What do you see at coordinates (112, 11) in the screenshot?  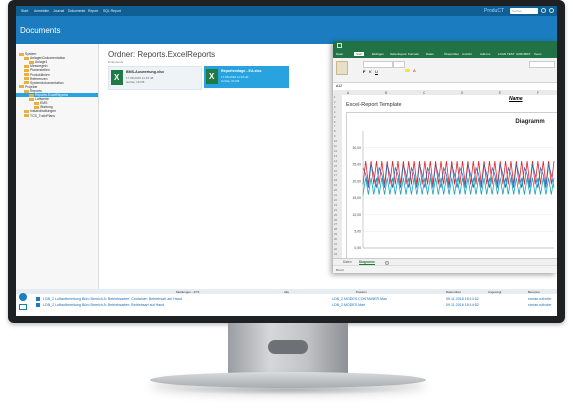 I see `menu-sql-report: SQL Report` at bounding box center [112, 11].